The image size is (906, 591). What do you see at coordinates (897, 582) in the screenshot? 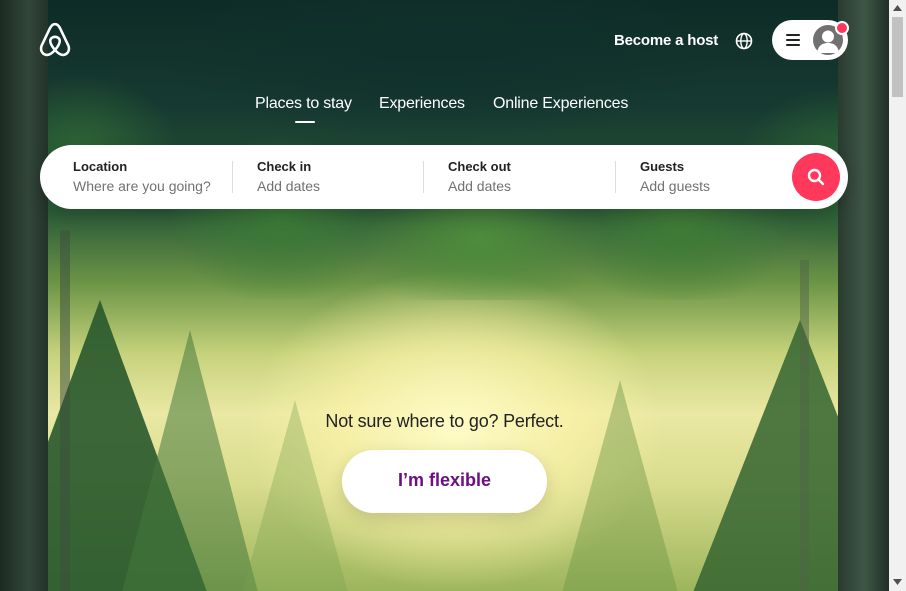
I see `scroll-down-arrow-icon` at bounding box center [897, 582].